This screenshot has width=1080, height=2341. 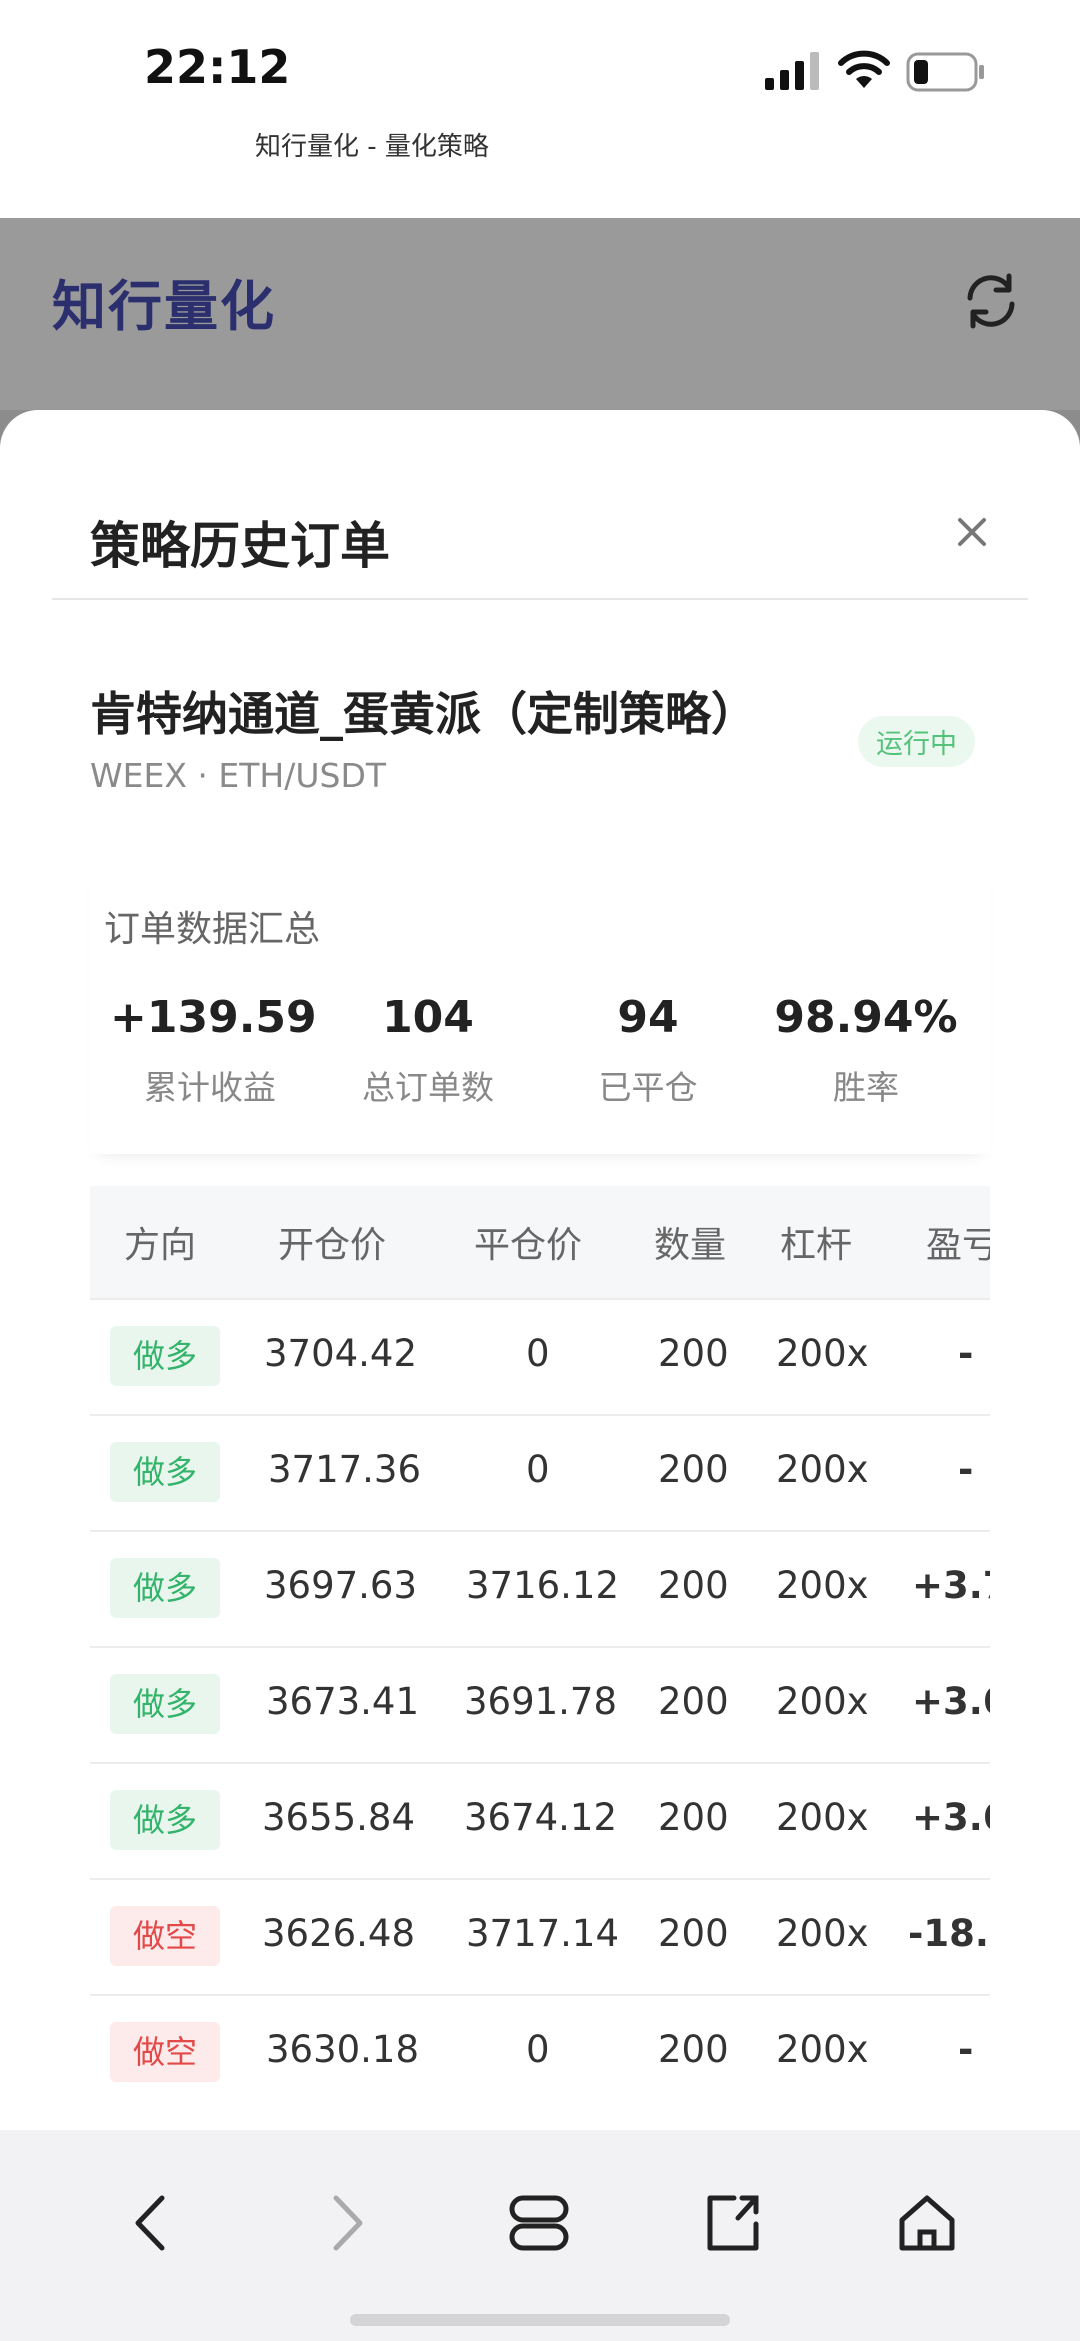 I want to click on stat-label: 累计收益, so click(x=210, y=1087).